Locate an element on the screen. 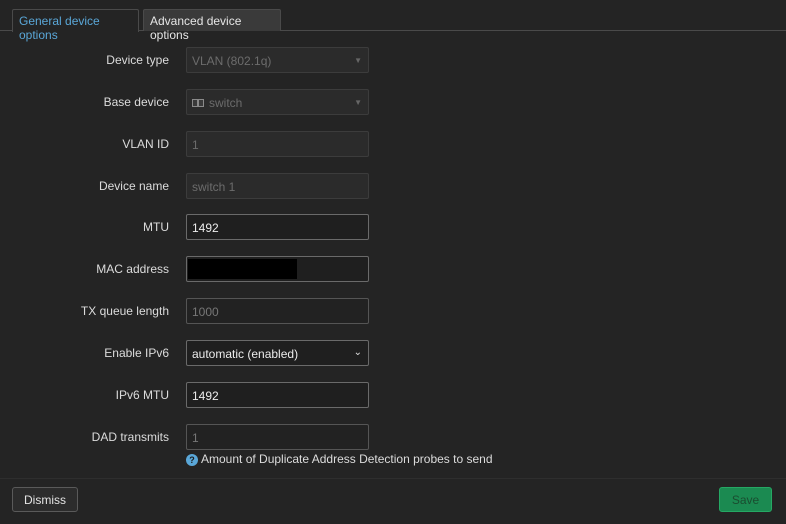 Image resolution: width=786 pixels, height=524 pixels. dad-transmits-row: DAD transmits 1 is located at coordinates (393, 437).